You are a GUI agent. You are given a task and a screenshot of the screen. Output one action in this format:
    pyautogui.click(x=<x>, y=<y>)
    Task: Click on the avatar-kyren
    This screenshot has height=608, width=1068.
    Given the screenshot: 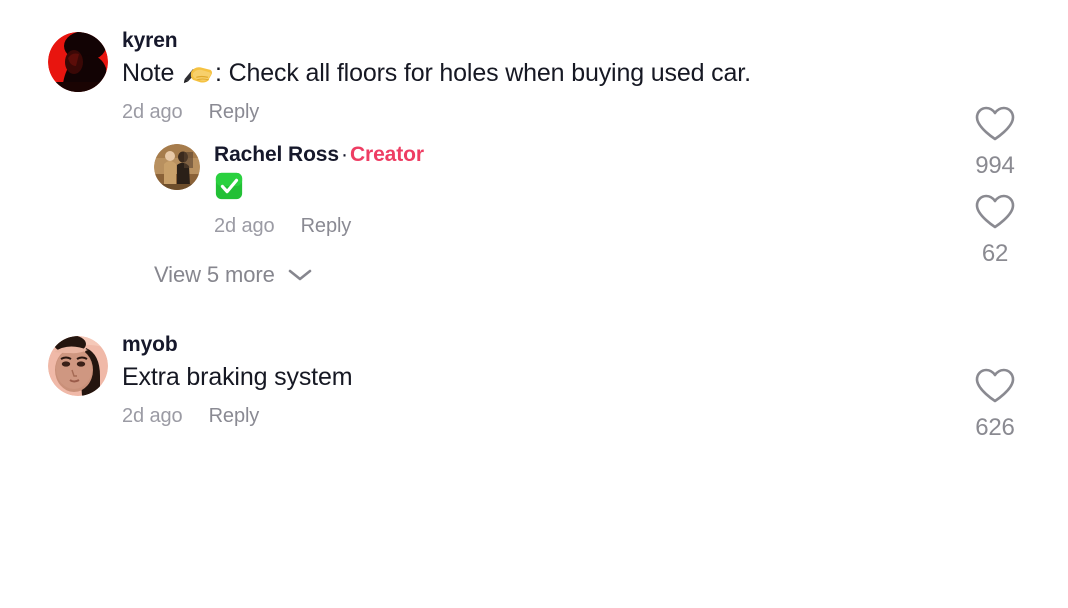 What is the action you would take?
    pyautogui.click(x=78, y=62)
    